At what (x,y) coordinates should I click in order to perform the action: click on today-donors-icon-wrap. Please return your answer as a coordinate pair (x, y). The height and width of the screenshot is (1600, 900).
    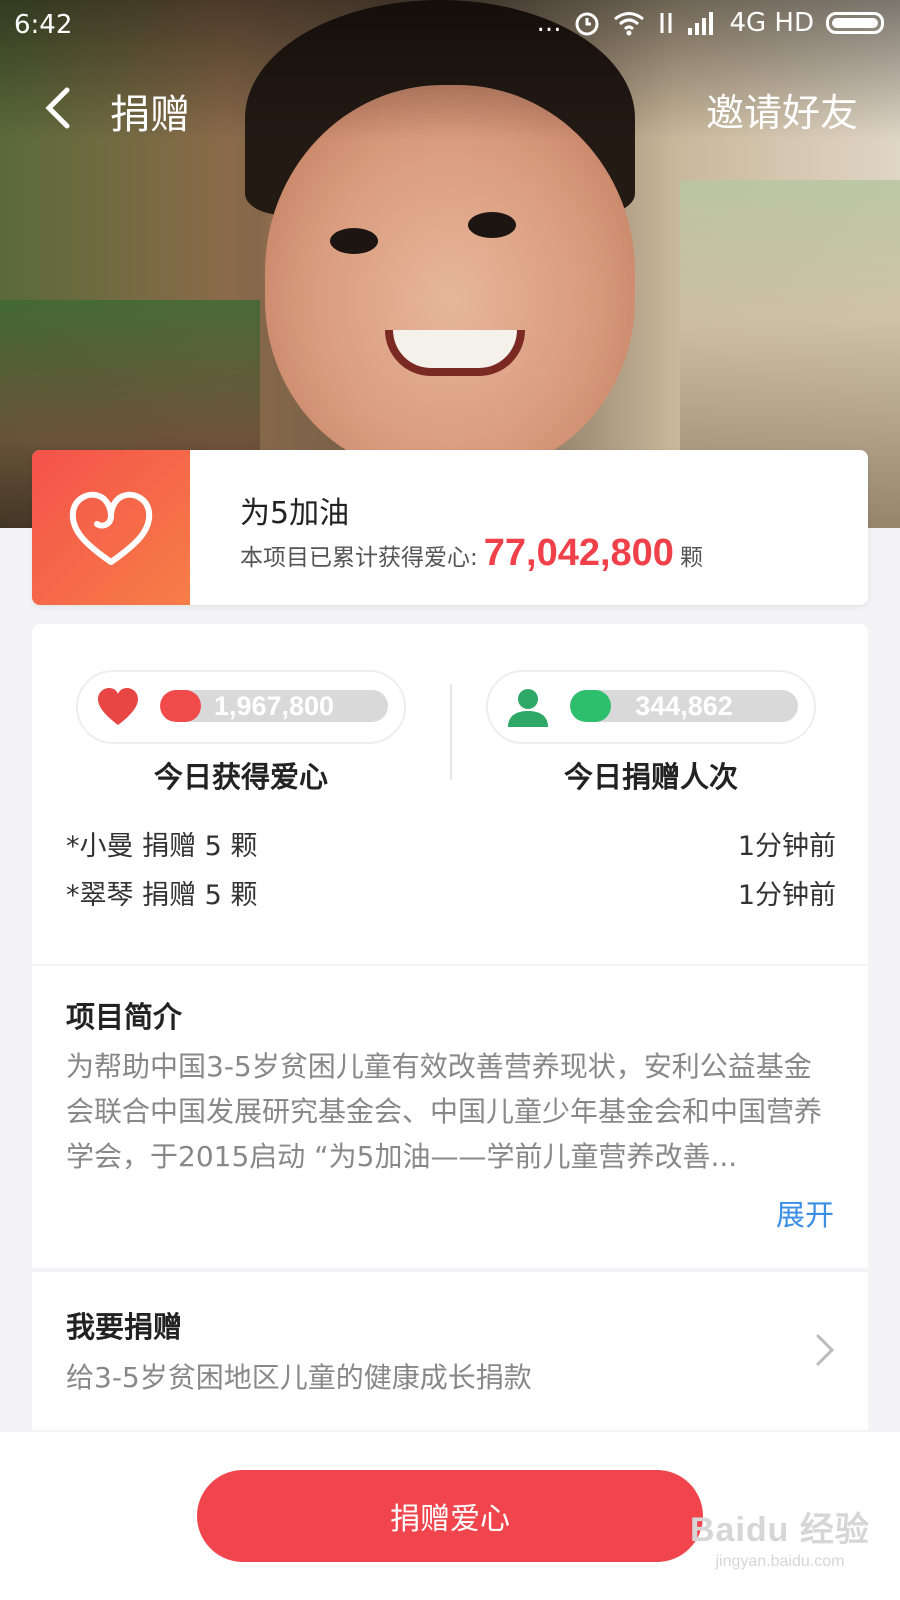
    Looking at the image, I should click on (528, 707).